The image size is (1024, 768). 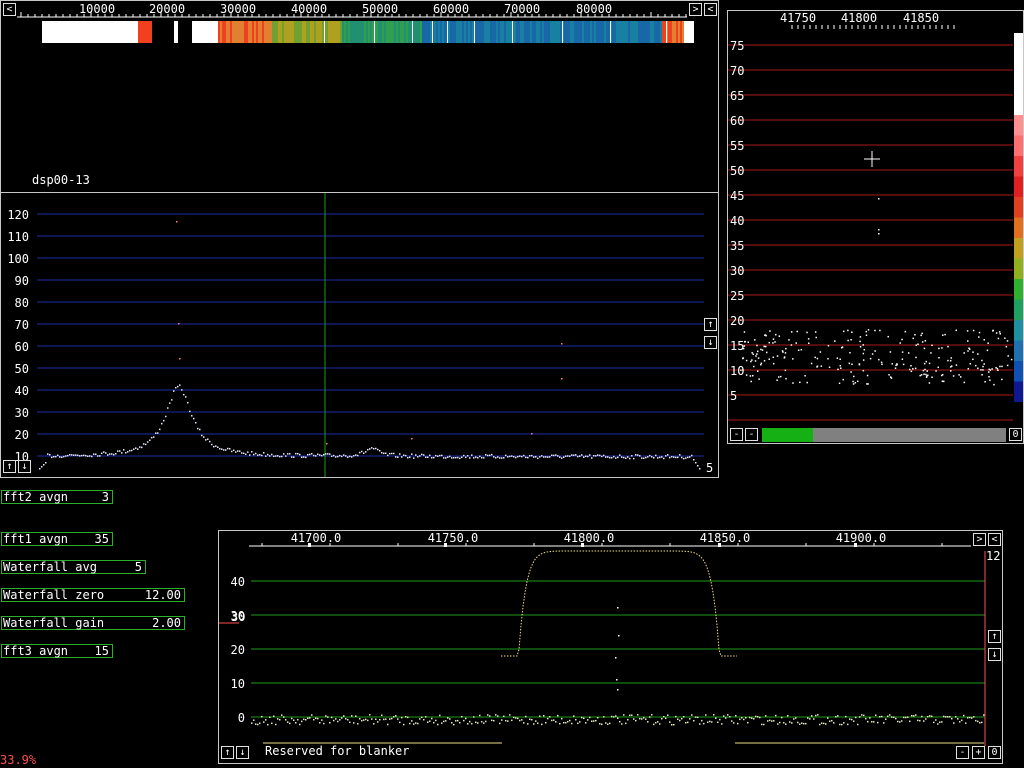 I want to click on side-y-tick-label: 5, so click(x=733, y=396).